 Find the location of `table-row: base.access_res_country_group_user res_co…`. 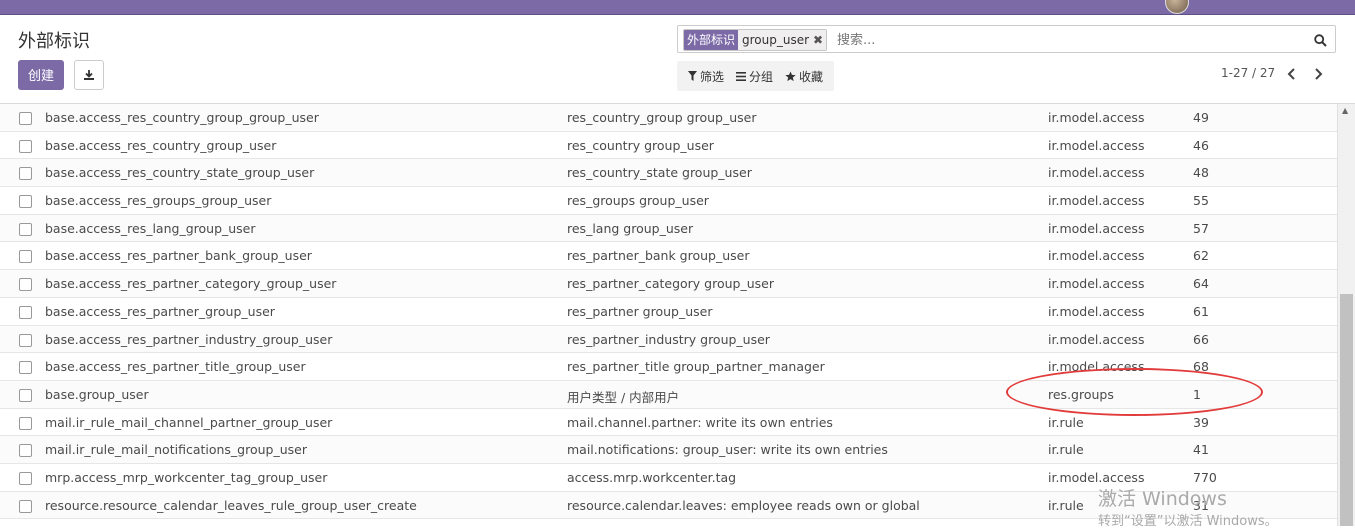

table-row: base.access_res_country_group_user res_co… is located at coordinates (668, 146).